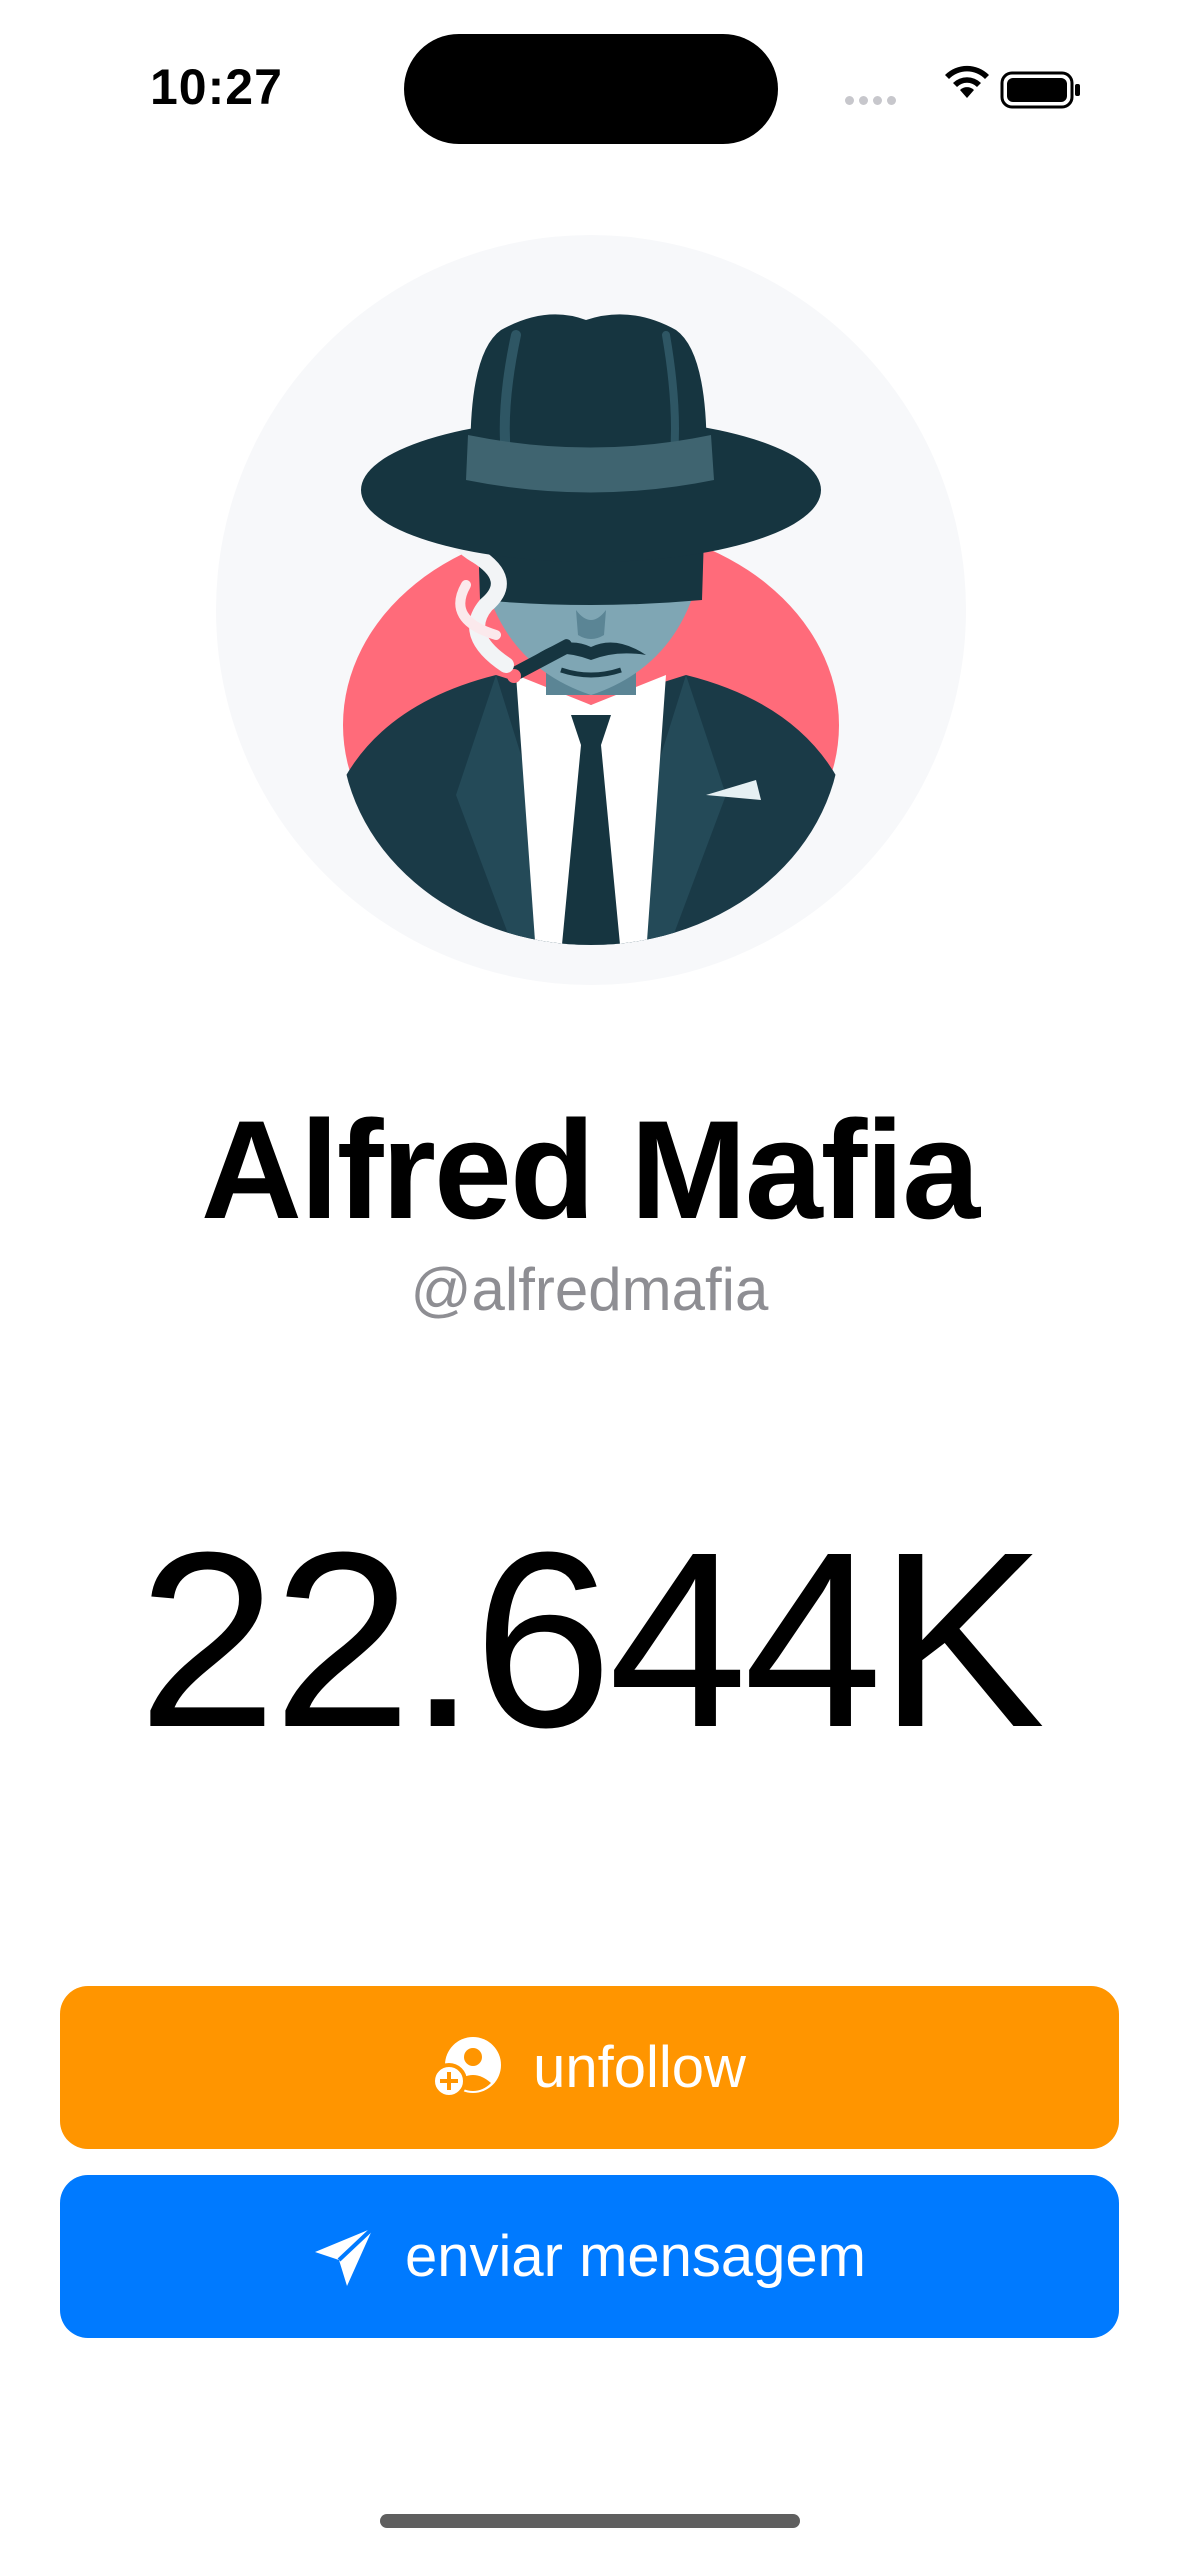  I want to click on home-indicator, so click(590, 2521).